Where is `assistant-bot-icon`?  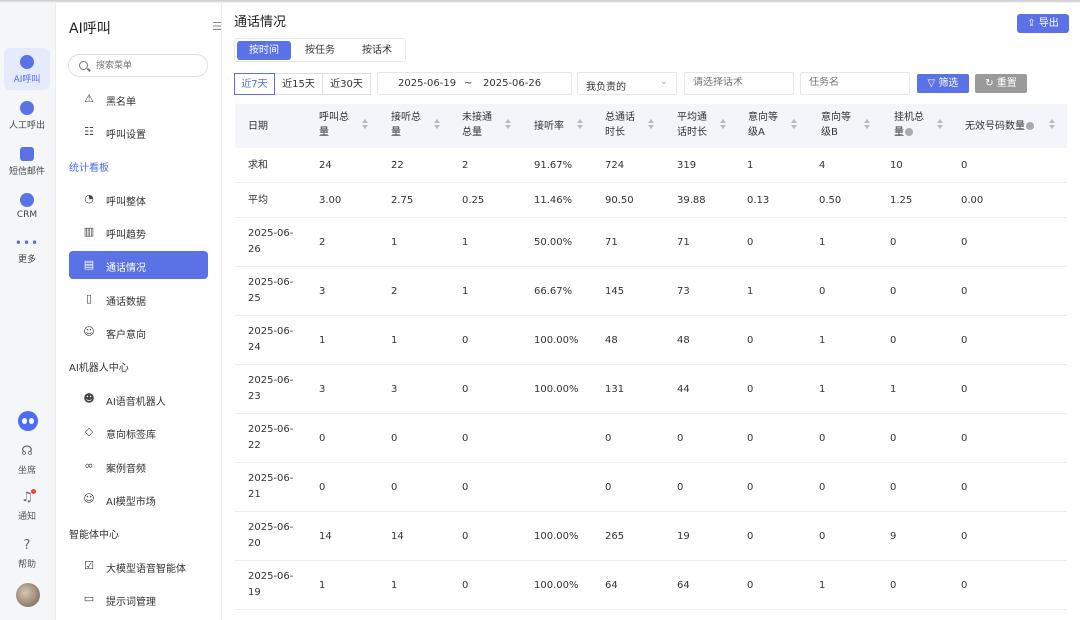 assistant-bot-icon is located at coordinates (28, 421).